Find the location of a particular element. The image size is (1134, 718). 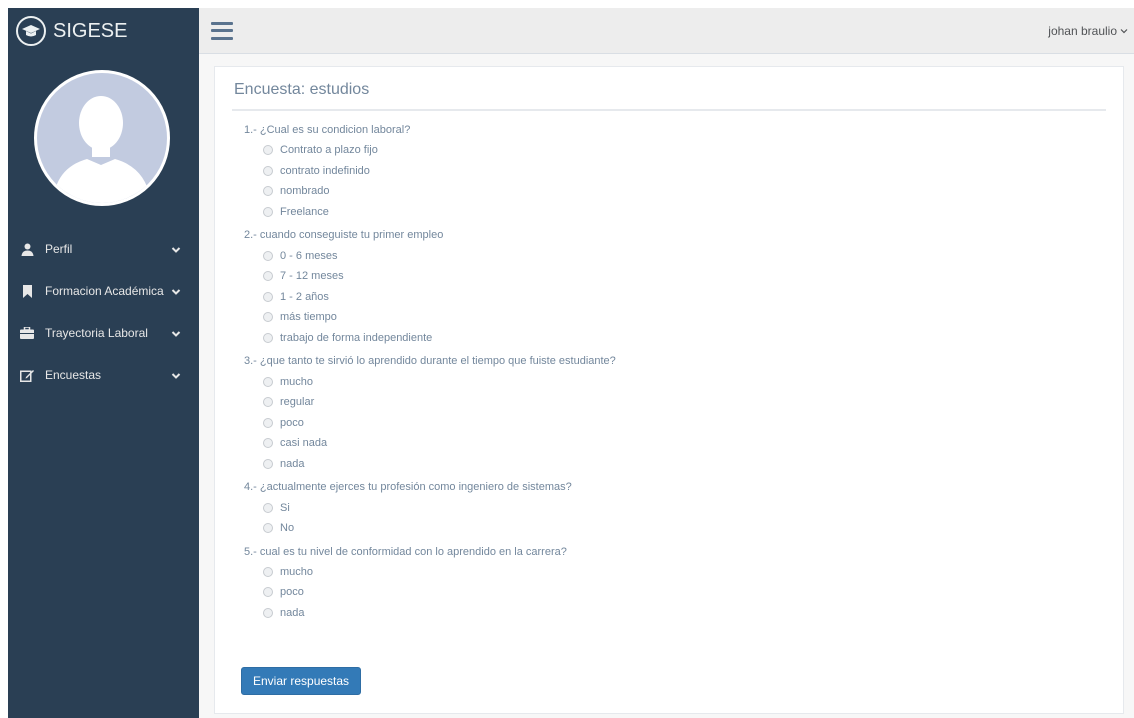

radio-option: casi nada is located at coordinates (669, 443).